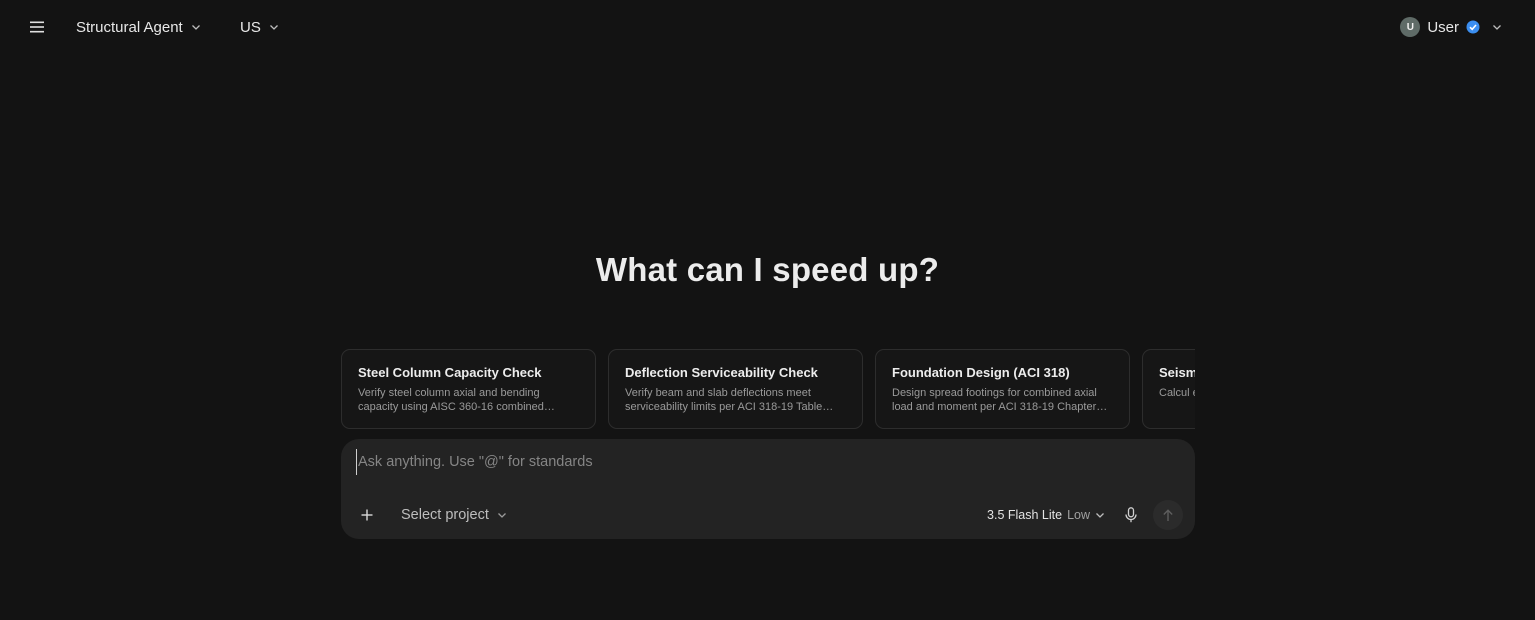 The image size is (1535, 620). What do you see at coordinates (250, 27) in the screenshot?
I see `region-selector-label: US` at bounding box center [250, 27].